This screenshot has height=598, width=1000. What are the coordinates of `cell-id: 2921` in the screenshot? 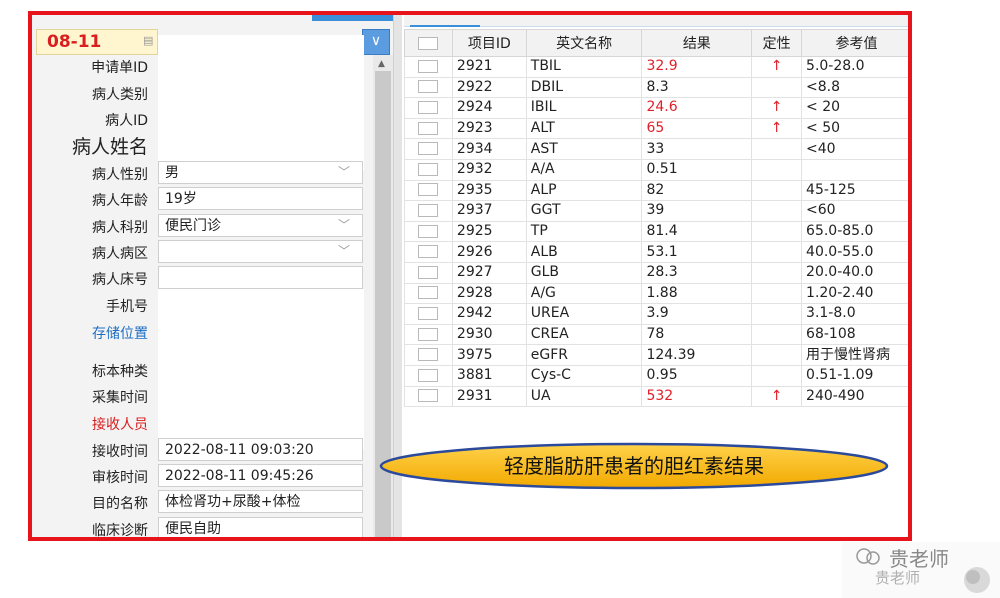 It's located at (489, 67).